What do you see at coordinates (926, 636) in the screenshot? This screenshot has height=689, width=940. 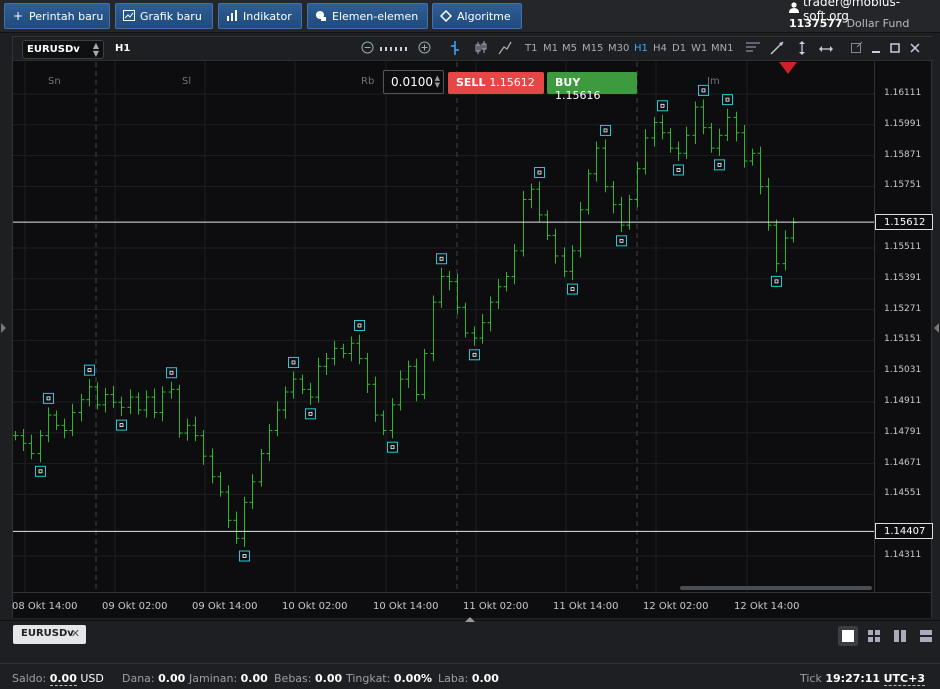 I see `layout-rows-icon` at bounding box center [926, 636].